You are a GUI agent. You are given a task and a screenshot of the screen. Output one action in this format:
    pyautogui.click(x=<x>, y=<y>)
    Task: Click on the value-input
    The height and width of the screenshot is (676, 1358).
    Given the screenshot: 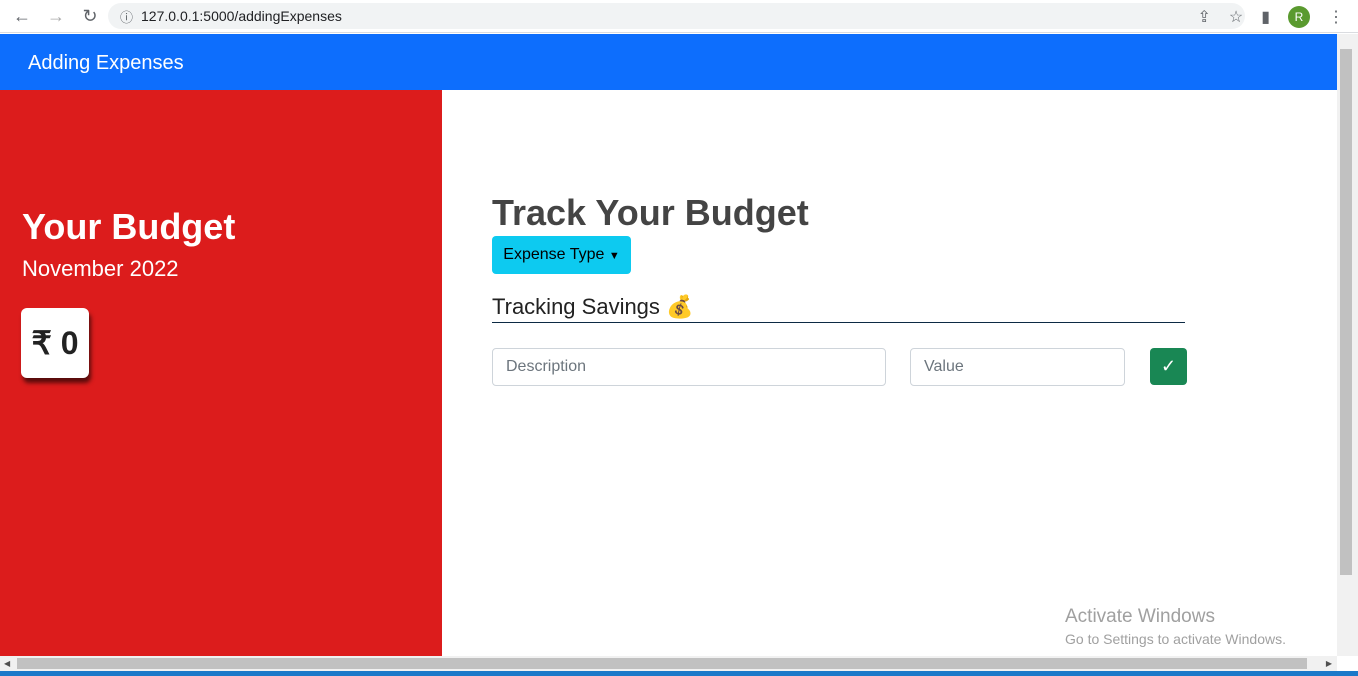 What is the action you would take?
    pyautogui.click(x=1017, y=367)
    